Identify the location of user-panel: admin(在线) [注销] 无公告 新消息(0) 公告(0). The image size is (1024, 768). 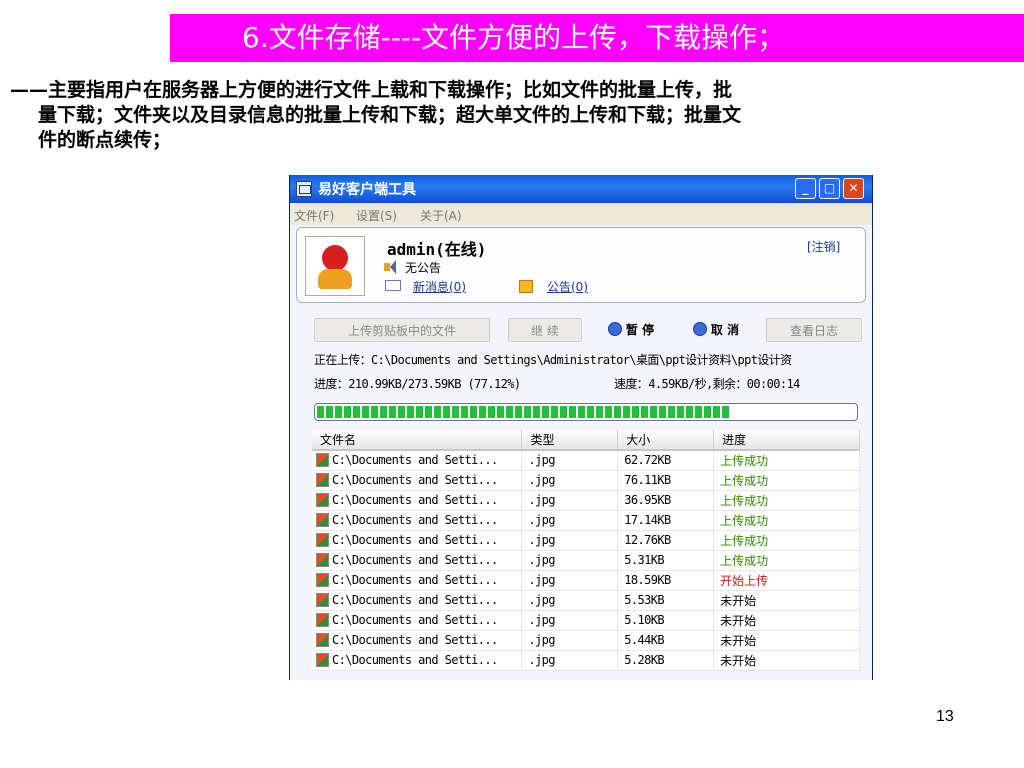
(581, 265).